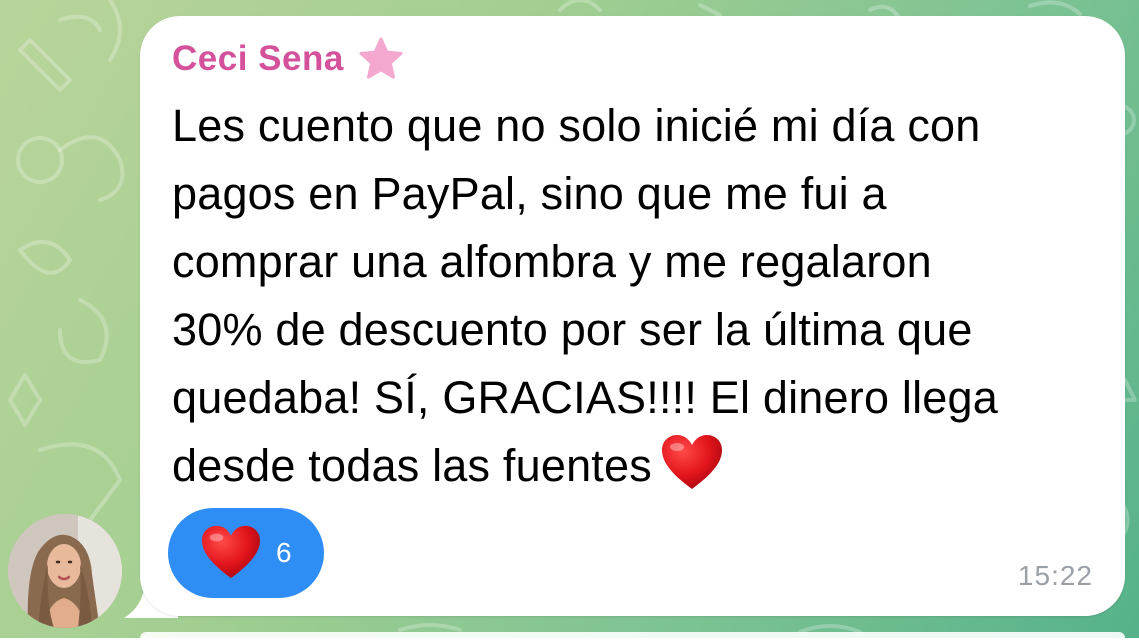 This screenshot has width=1139, height=644. What do you see at coordinates (258, 59) in the screenshot?
I see `sender-name: Ceci Sena` at bounding box center [258, 59].